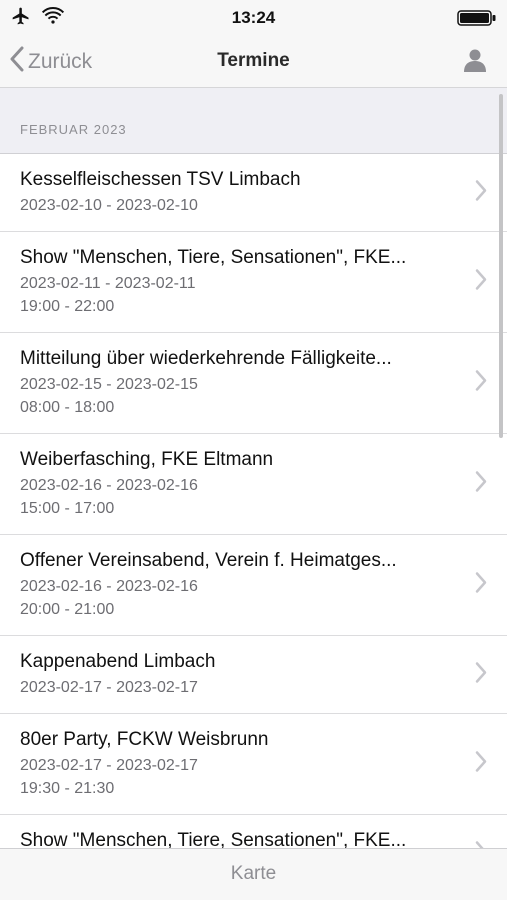  I want to click on tab-bar: Karte, so click(253, 874).